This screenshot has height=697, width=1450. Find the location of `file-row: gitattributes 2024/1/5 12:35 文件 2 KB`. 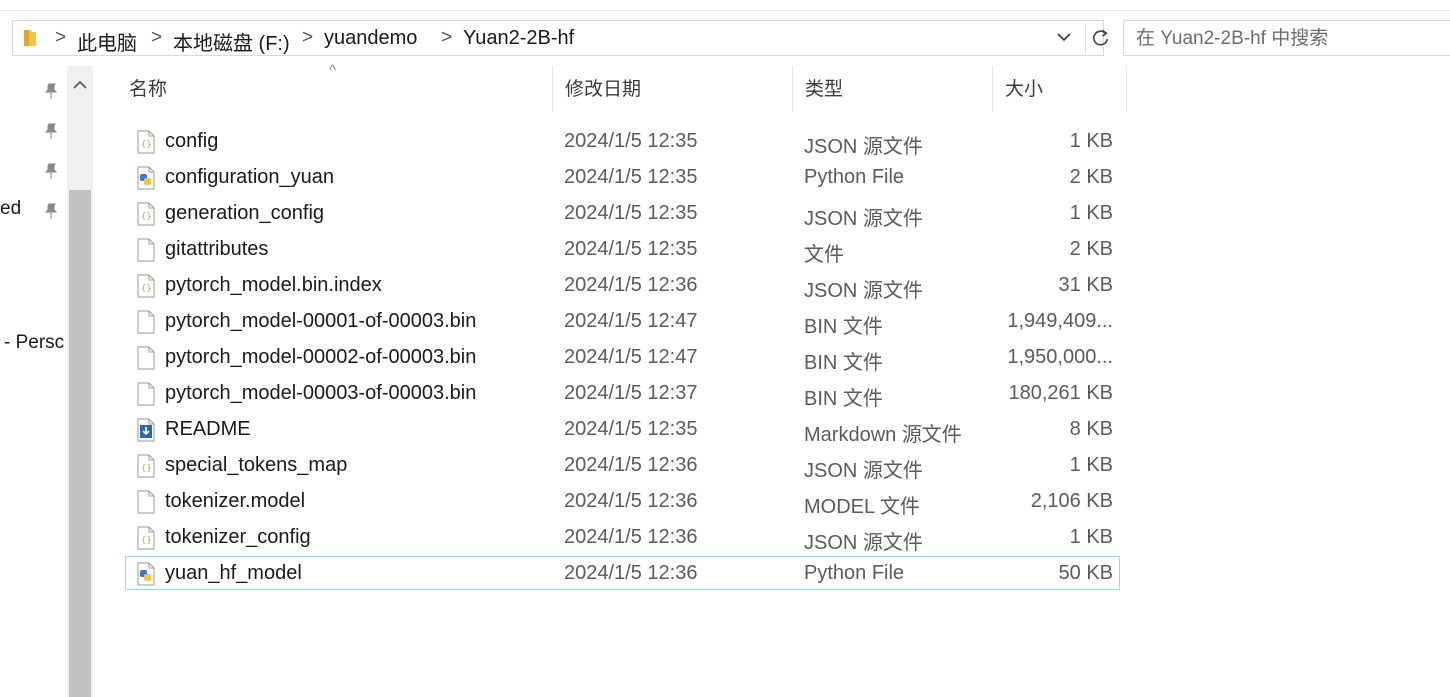

file-row: gitattributes 2024/1/5 12:35 文件 2 KB is located at coordinates (622, 249).